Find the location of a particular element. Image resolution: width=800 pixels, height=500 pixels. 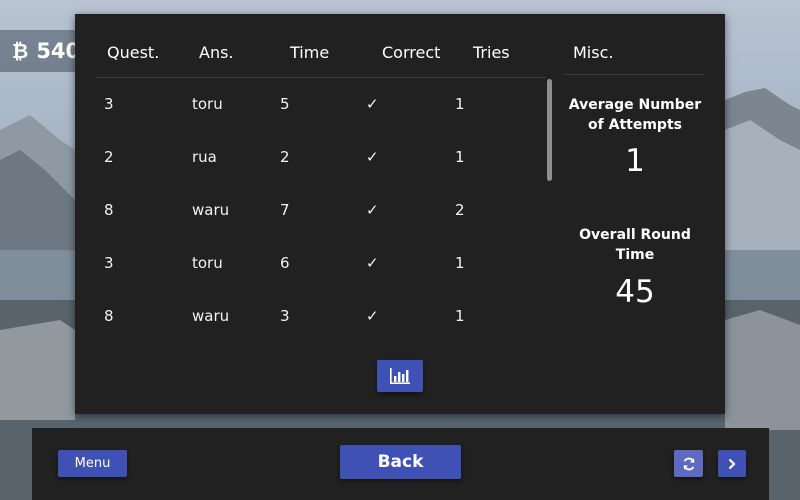

menu-button: Menu is located at coordinates (92, 463).